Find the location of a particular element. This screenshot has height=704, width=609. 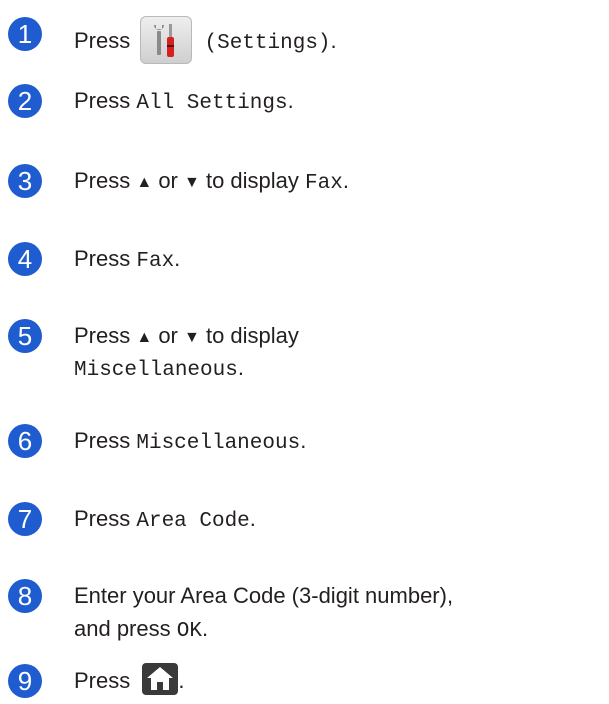

step-text-line-2: and press OK. is located at coordinates (141, 630).